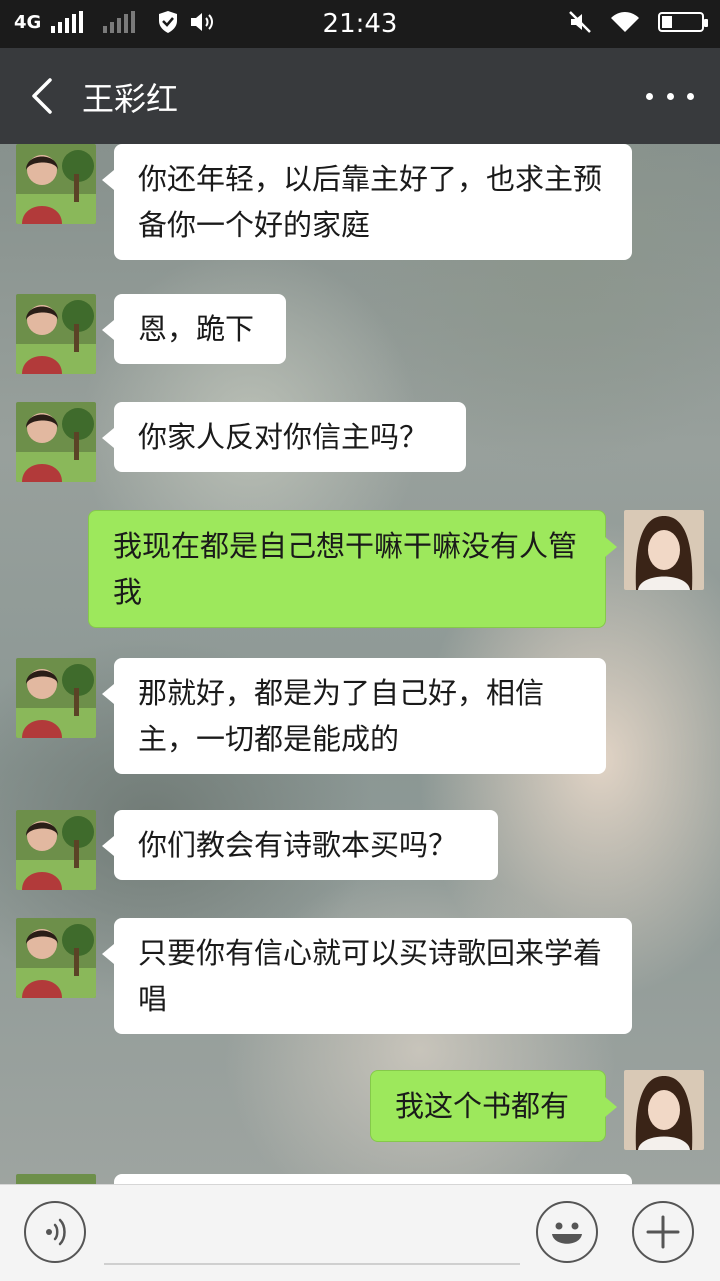 The width and height of the screenshot is (720, 1281). What do you see at coordinates (360, 96) in the screenshot?
I see `title-bar: 王彩红` at bounding box center [360, 96].